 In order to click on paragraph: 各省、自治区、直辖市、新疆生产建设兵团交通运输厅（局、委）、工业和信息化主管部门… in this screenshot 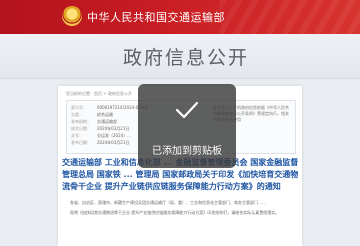, I will do `click(168, 202)`.